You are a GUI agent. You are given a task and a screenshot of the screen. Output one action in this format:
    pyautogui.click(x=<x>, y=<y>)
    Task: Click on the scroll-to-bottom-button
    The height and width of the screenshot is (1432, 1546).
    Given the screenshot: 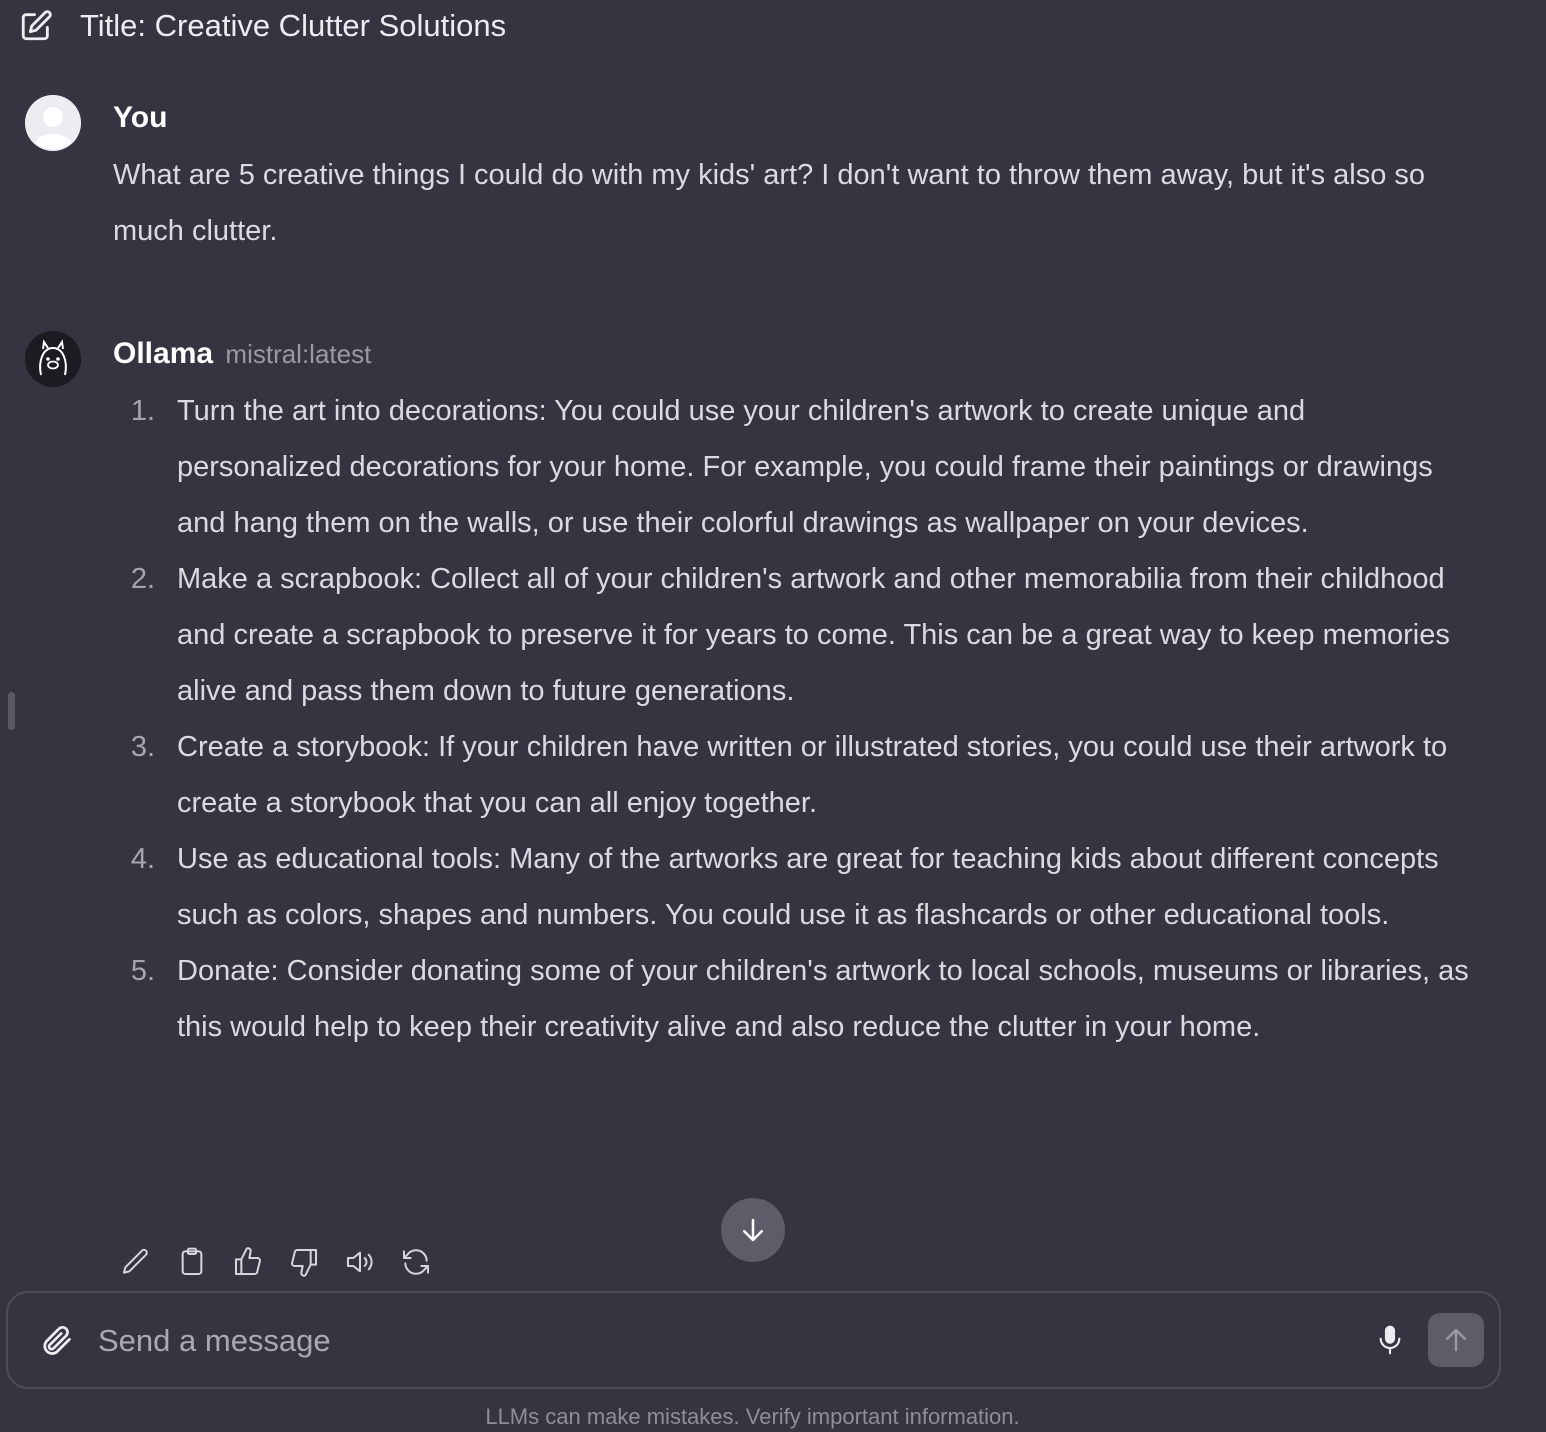 What is the action you would take?
    pyautogui.click(x=753, y=1230)
    